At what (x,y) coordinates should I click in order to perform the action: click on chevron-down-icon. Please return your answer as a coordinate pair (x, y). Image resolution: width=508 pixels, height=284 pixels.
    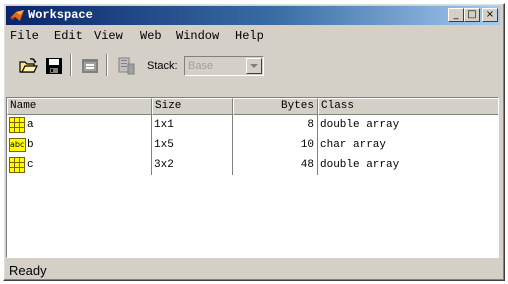
    Looking at the image, I should click on (254, 66).